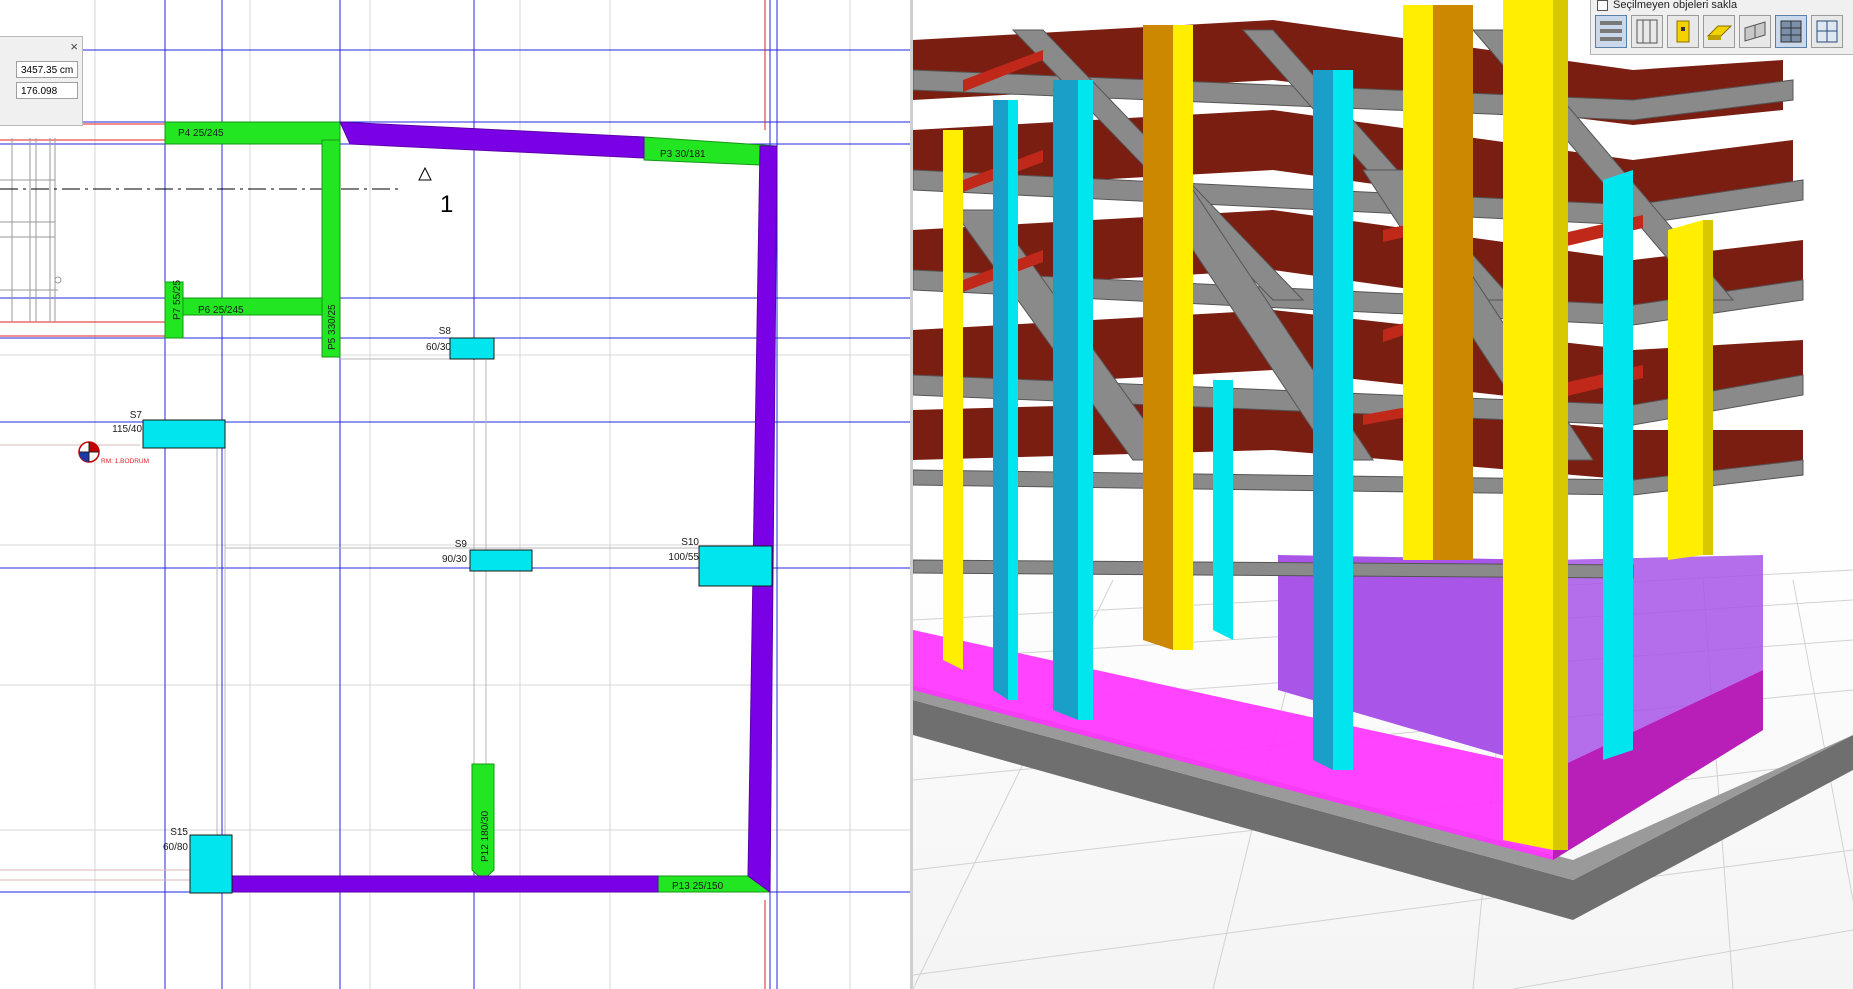 The width and height of the screenshot is (1853, 989). Describe the element at coordinates (201, 133) in the screenshot. I see `wall-label-p4: P4 25/245` at that location.